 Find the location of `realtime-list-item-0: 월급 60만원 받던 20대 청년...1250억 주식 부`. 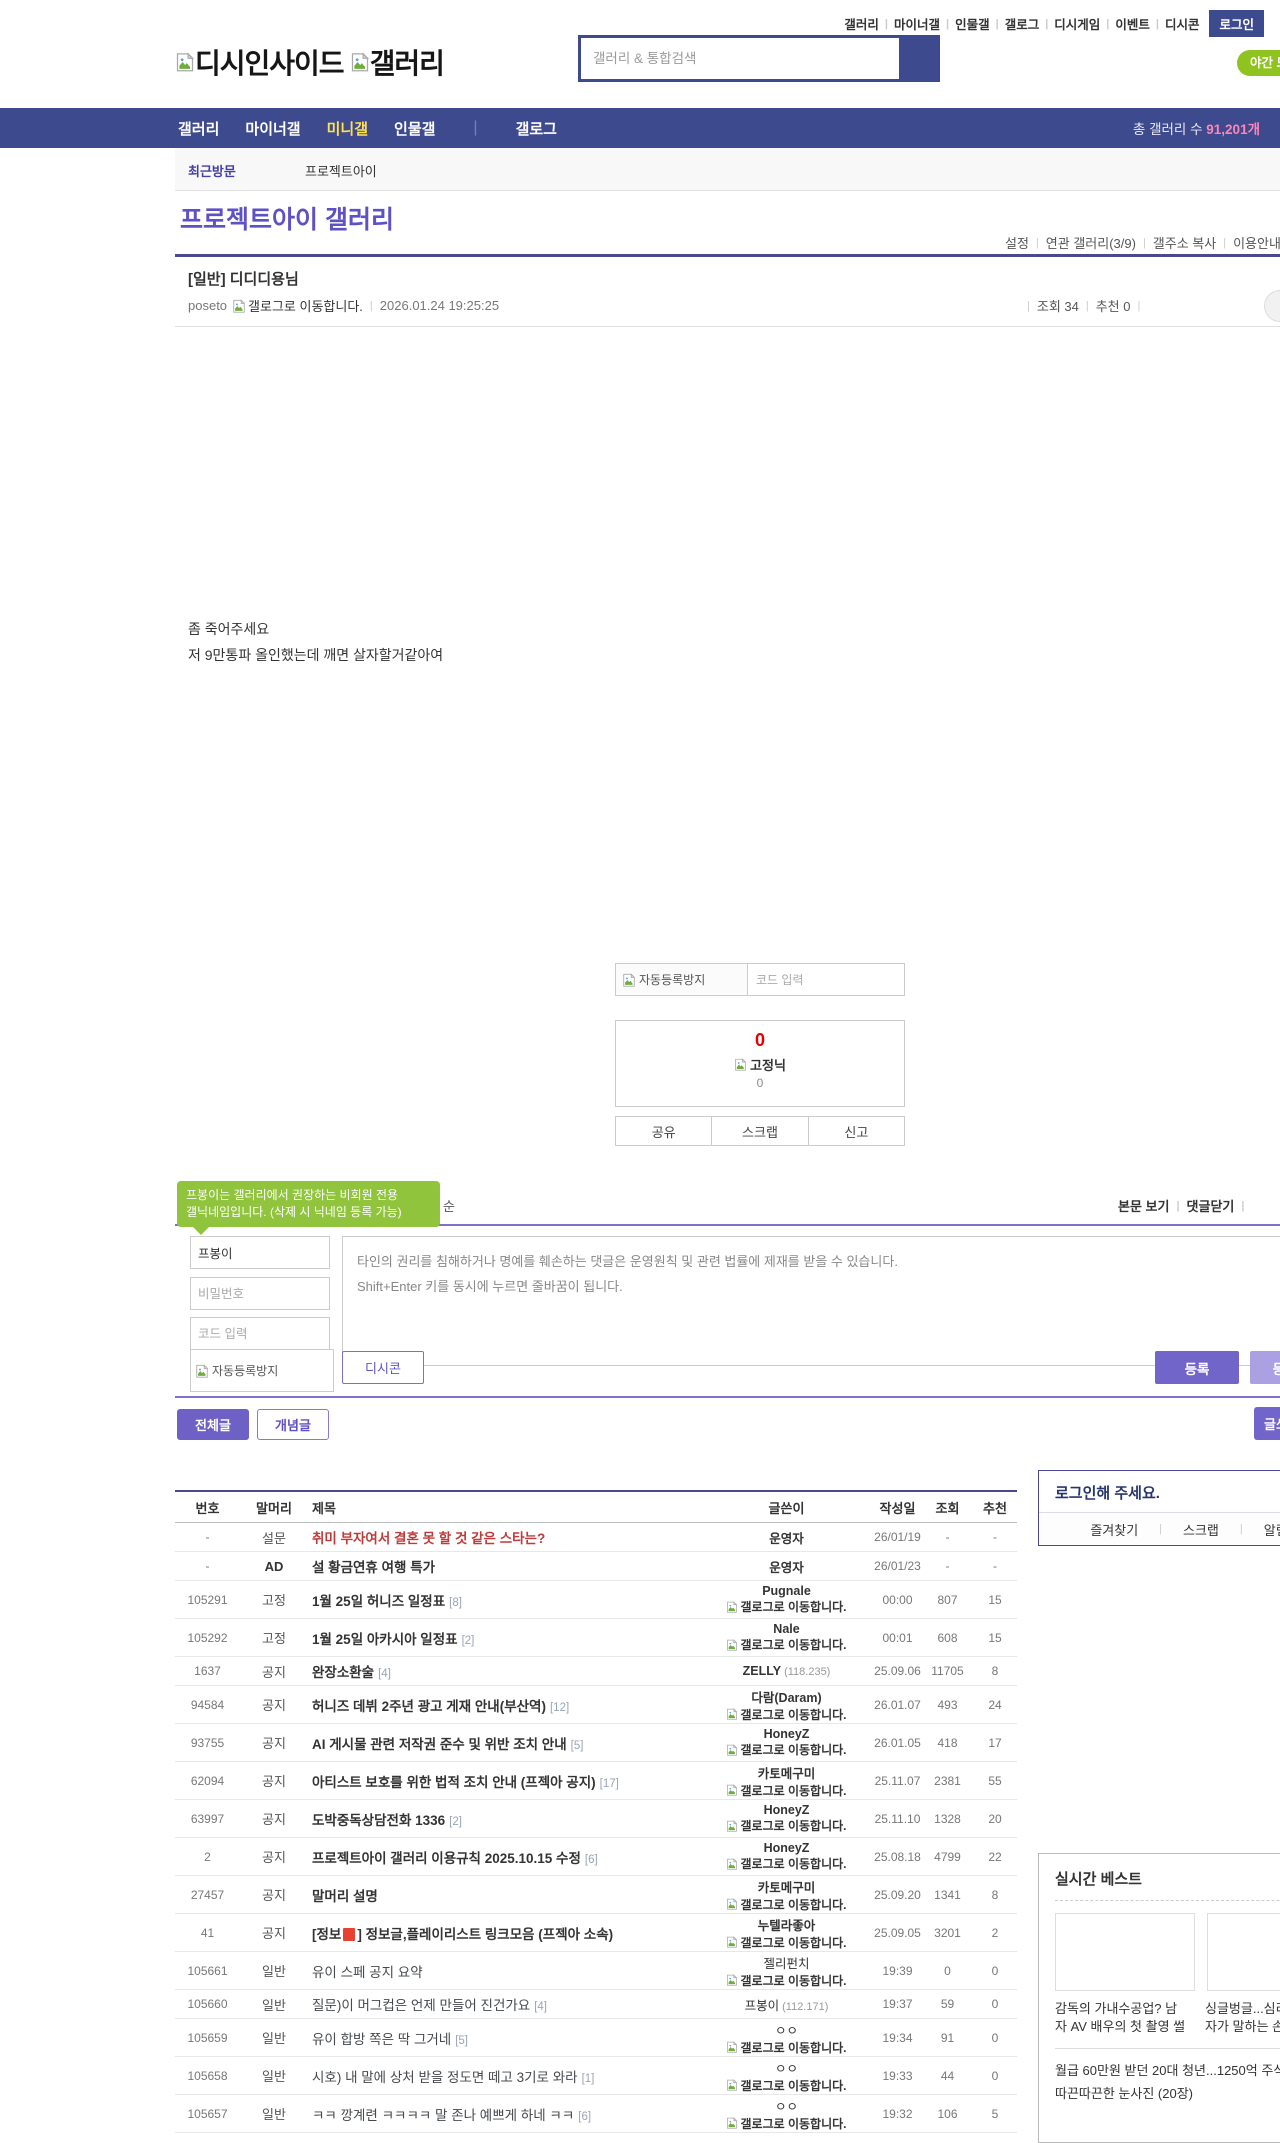

realtime-list-item-0: 월급 60만원 받던 20대 청년...1250억 주식 부 is located at coordinates (1167, 2070).